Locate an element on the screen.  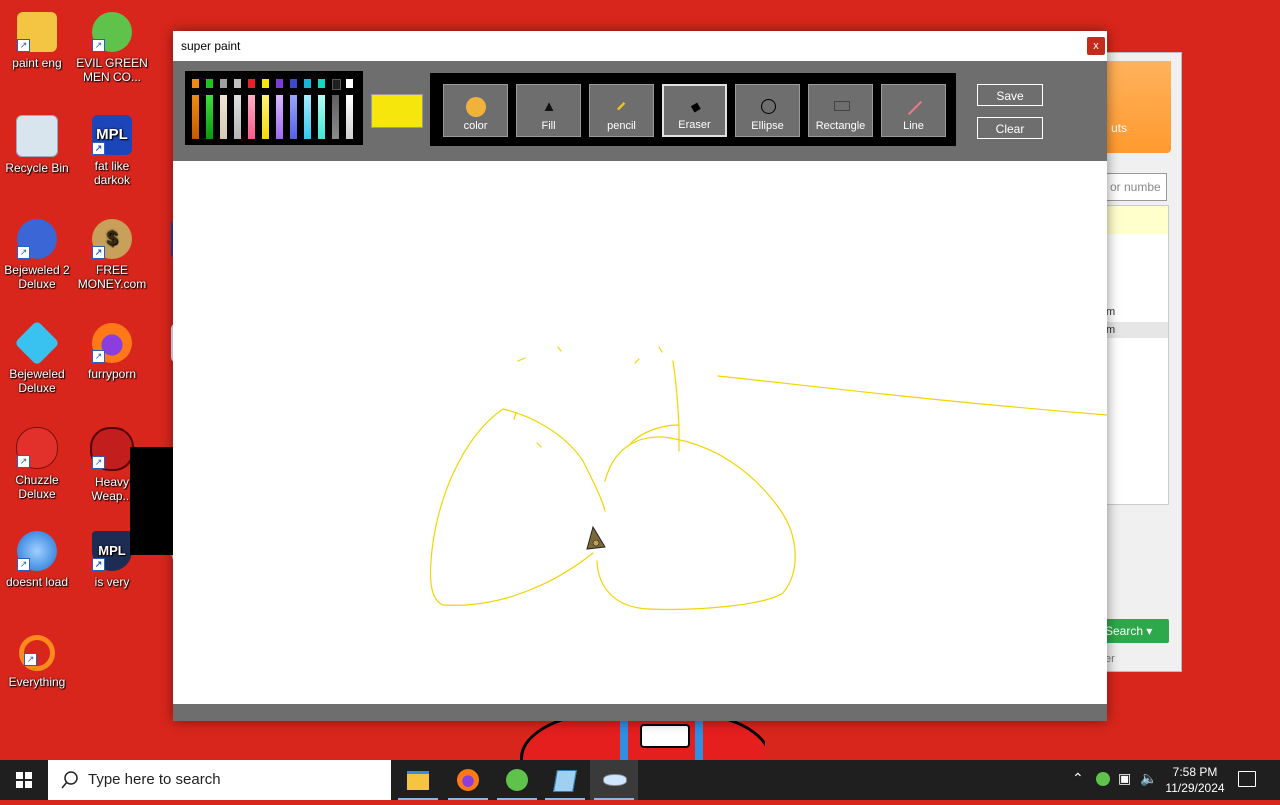
tool-line-button: Line is located at coordinates (913, 110).